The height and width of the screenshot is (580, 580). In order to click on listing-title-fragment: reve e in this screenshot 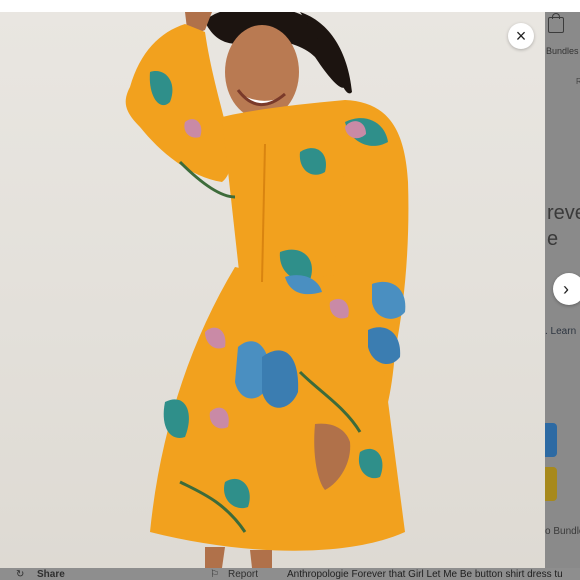, I will do `click(563, 226)`.